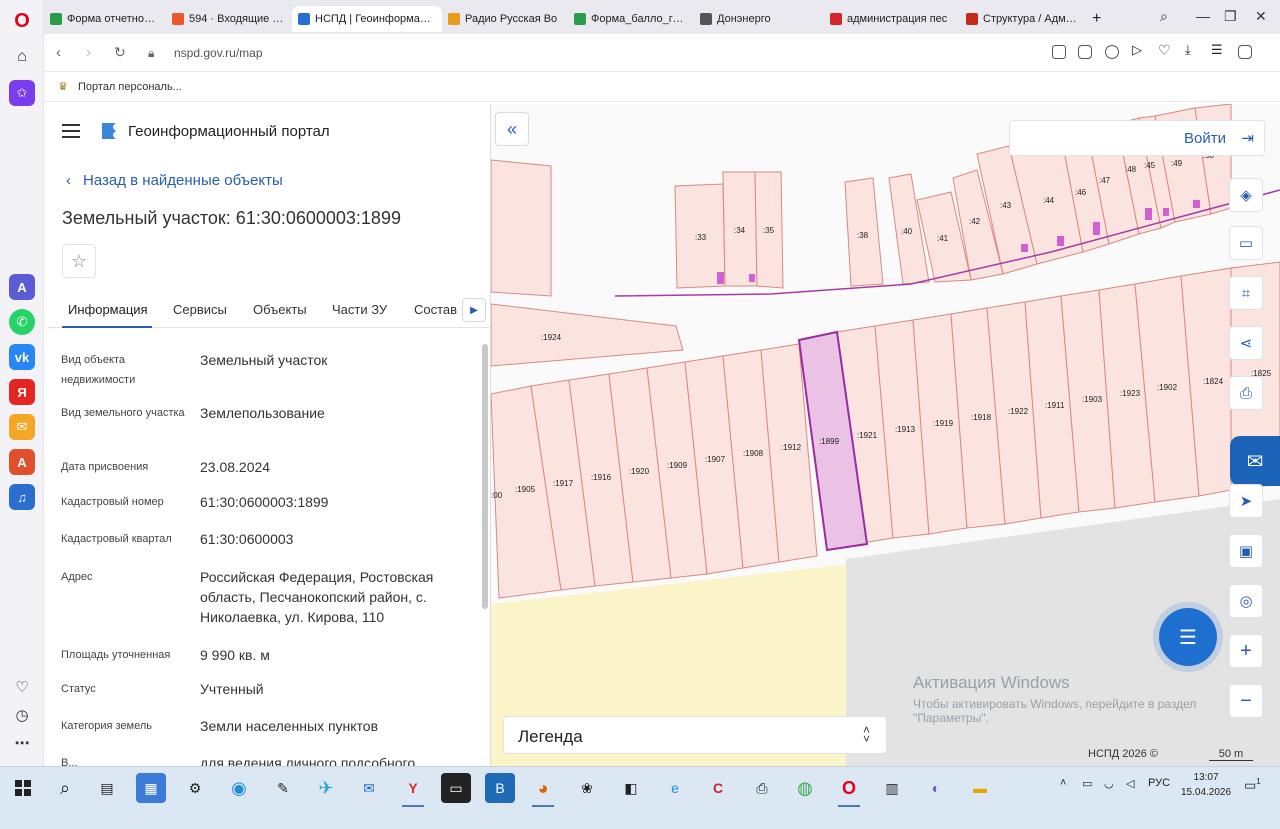 The image size is (1280, 829). What do you see at coordinates (1230, 16) in the screenshot?
I see `restore-icon: ❐` at bounding box center [1230, 16].